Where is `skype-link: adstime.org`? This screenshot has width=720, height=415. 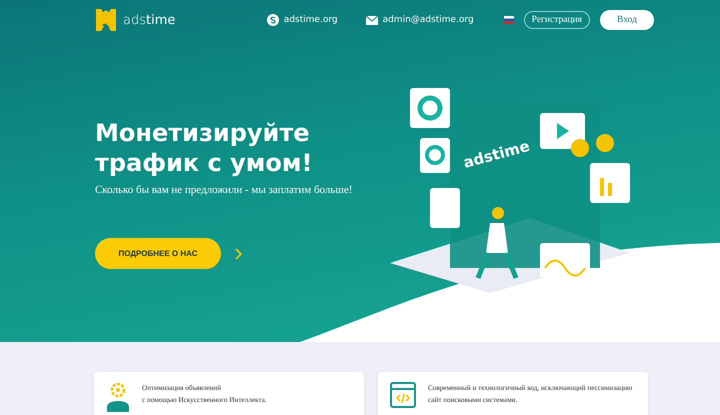
skype-link: adstime.org is located at coordinates (311, 20).